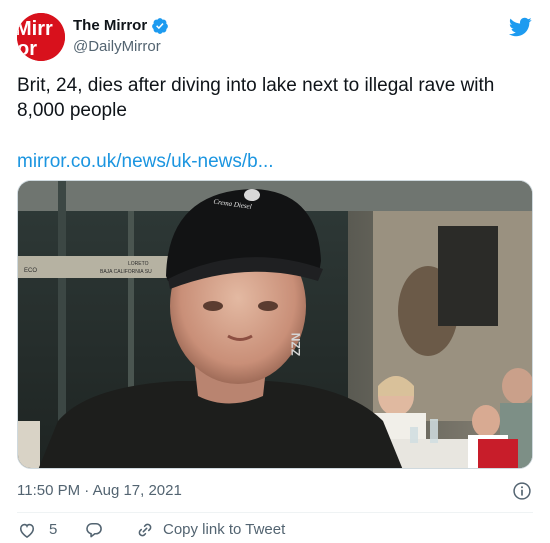 Image resolution: width=550 pixels, height=543 pixels. I want to click on like-count: 5, so click(53, 529).